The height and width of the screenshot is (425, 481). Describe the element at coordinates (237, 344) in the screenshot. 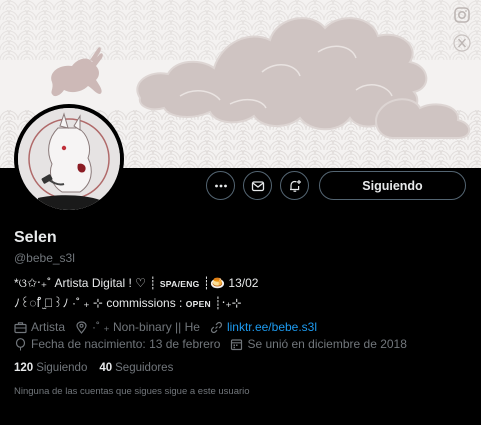

I see `calendar-icon` at that location.